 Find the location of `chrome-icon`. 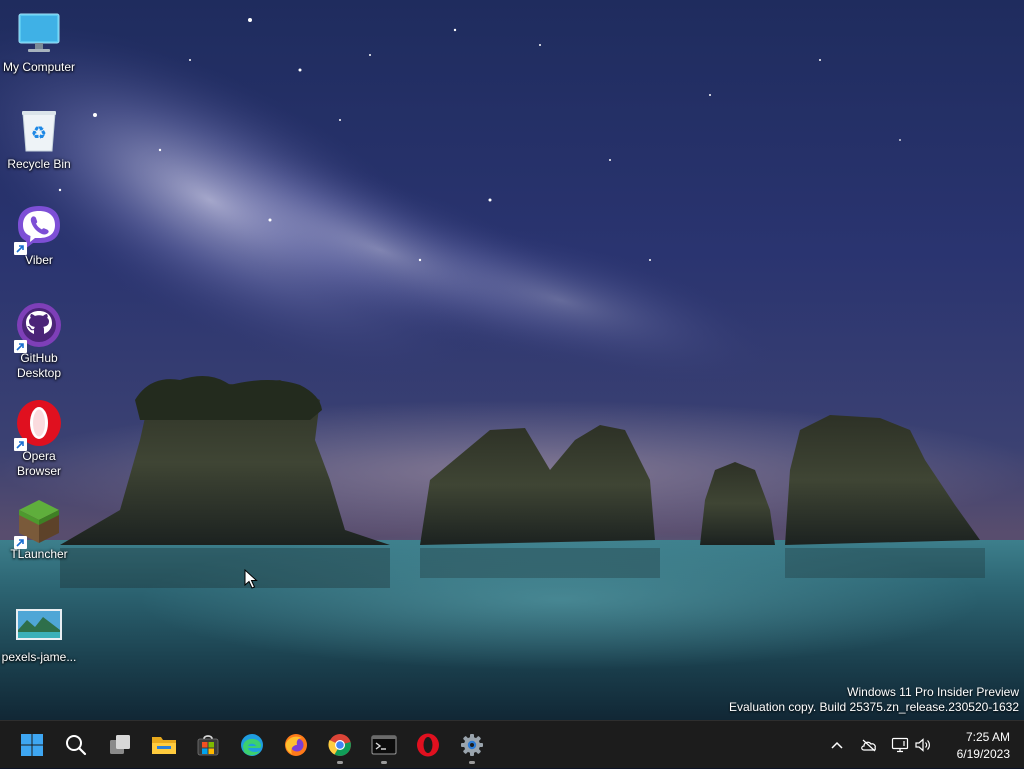

chrome-icon is located at coordinates (339, 745).